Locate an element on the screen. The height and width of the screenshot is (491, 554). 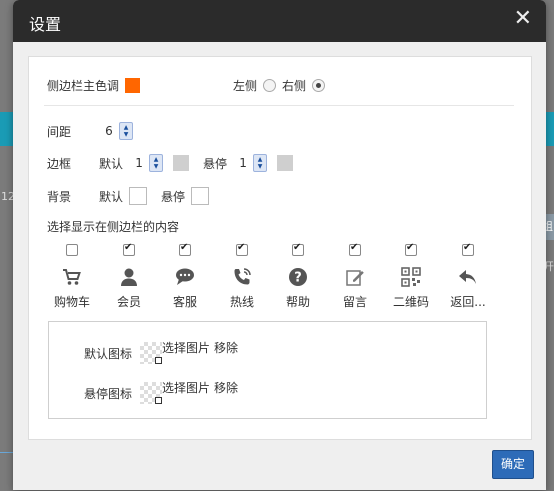
shopping-cart-icon is located at coordinates (72, 277).